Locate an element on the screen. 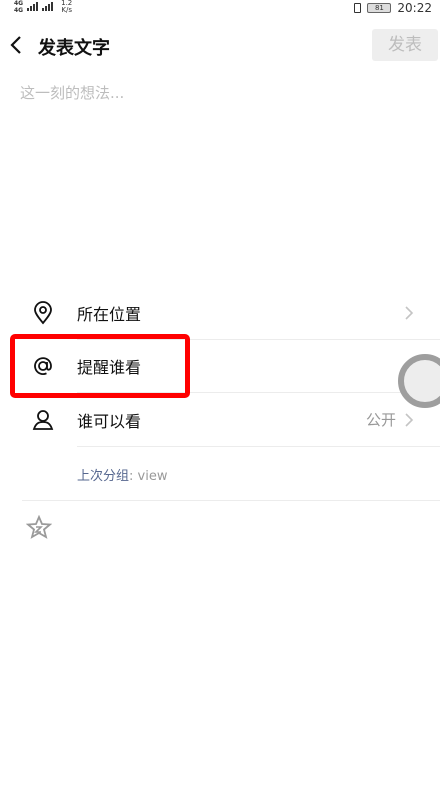 The width and height of the screenshot is (440, 810). status-left: 4G 4G 1.2 K/s is located at coordinates (43, 7).